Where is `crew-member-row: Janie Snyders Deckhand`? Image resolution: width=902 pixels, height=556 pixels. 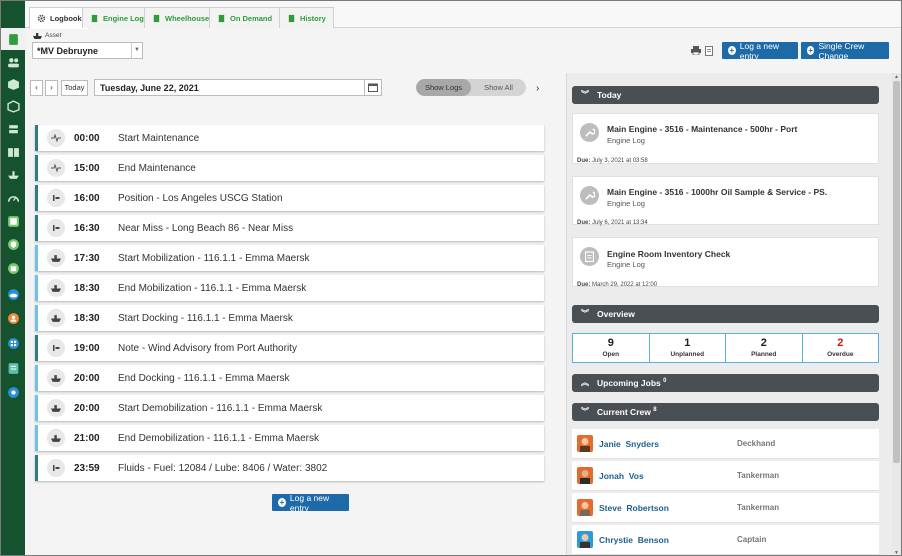 crew-member-row: Janie Snyders Deckhand is located at coordinates (725, 444).